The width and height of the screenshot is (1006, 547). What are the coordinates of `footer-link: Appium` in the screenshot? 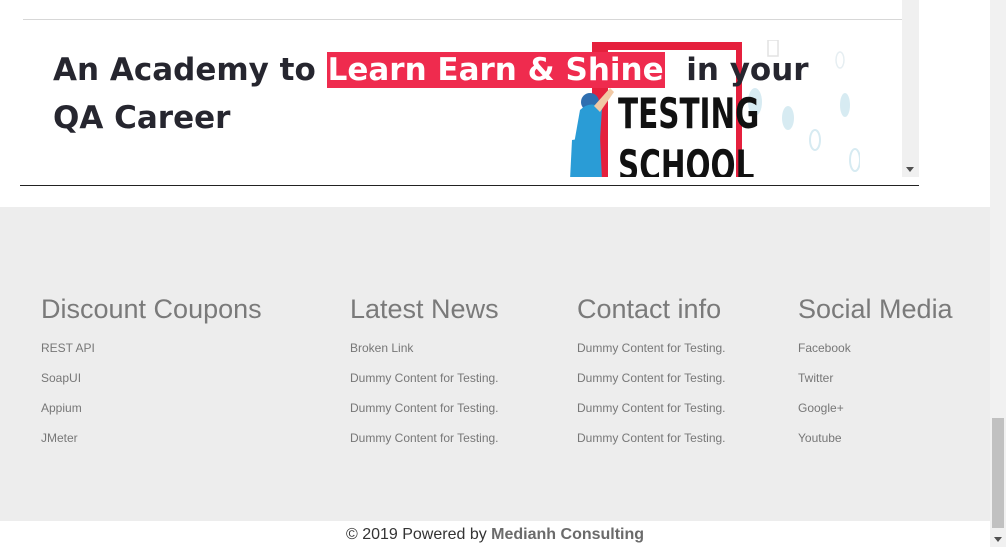 It's located at (61, 408).